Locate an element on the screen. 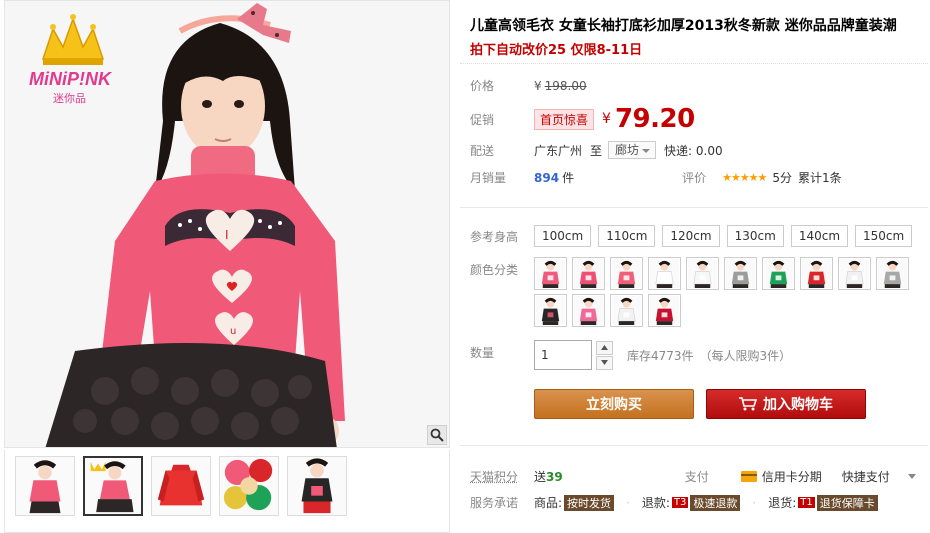 The image size is (930, 533). size-option-150: 150cm is located at coordinates (884, 236).